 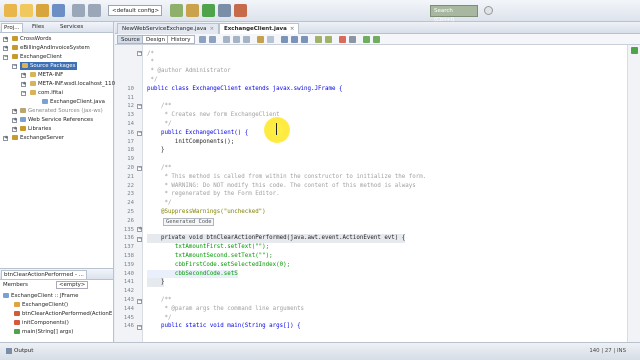 I want to click on toggle-bookmark-icon, so click(x=304, y=39).